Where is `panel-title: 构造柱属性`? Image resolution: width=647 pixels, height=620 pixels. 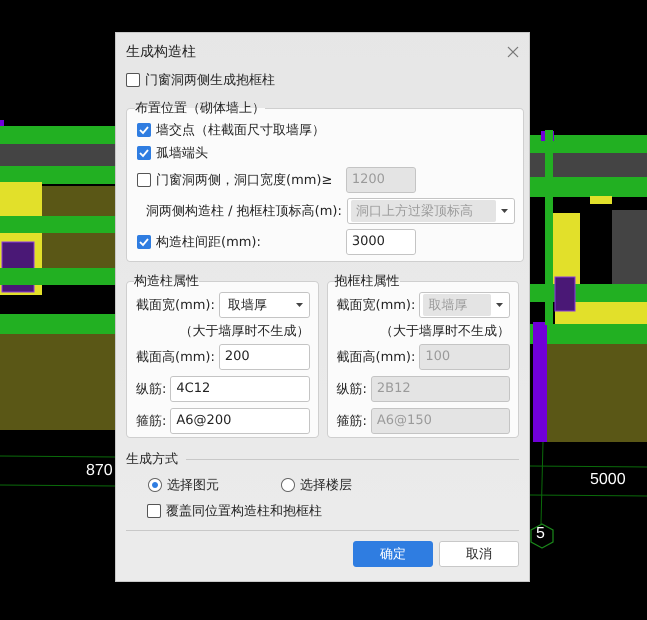 panel-title: 构造柱属性 is located at coordinates (166, 281).